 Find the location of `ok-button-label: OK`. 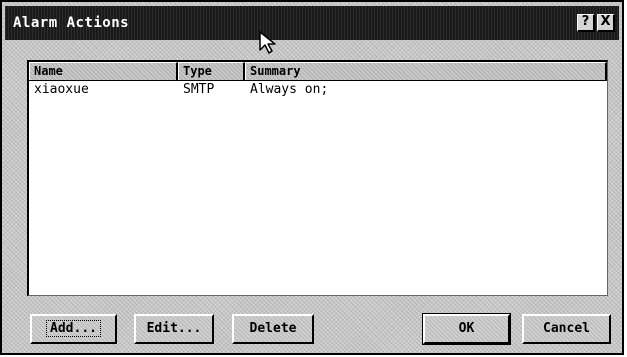

ok-button-label: OK is located at coordinates (466, 328).